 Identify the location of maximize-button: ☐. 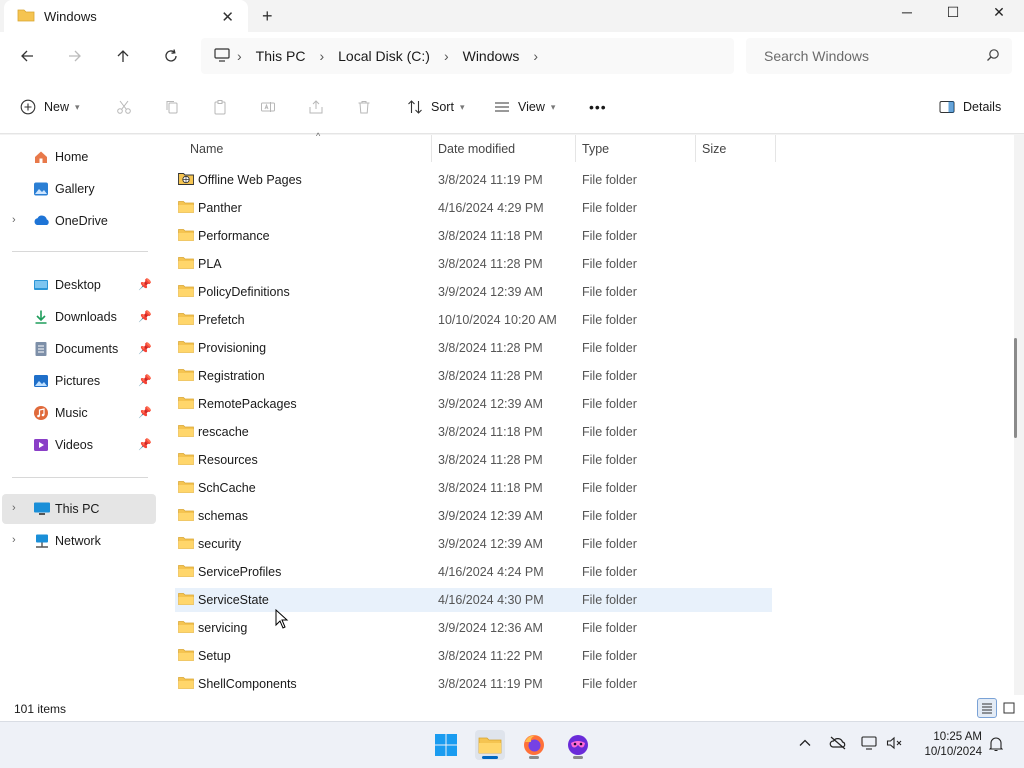
(953, 12).